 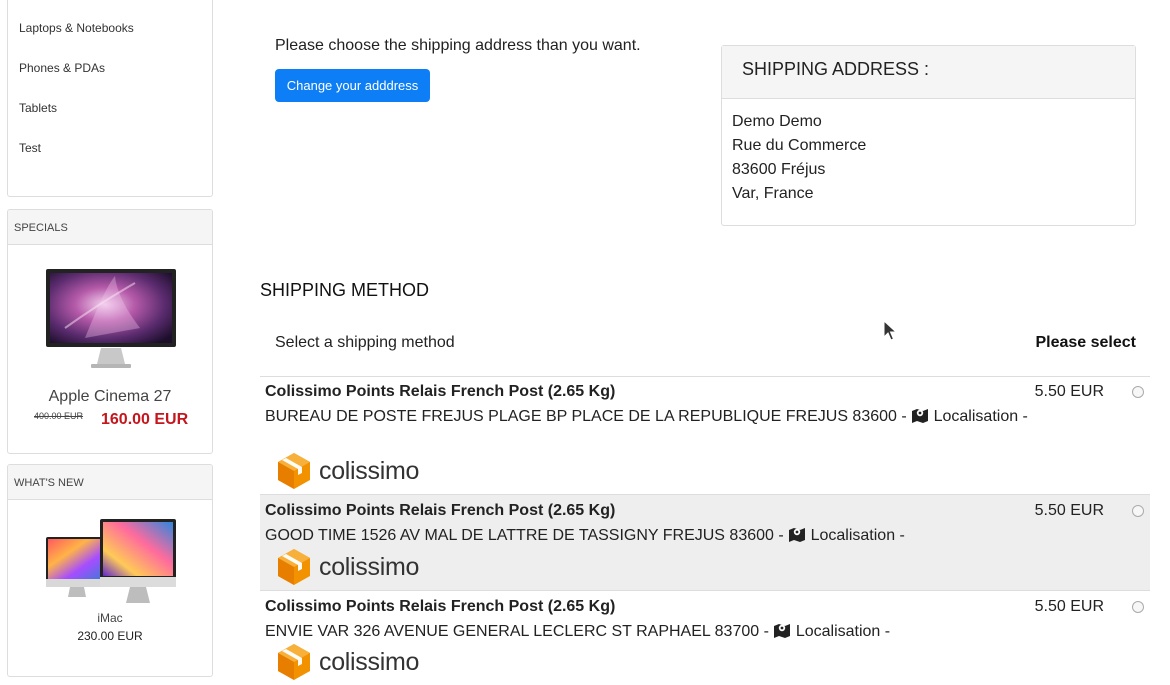 What do you see at coordinates (38, 108) in the screenshot?
I see `category-tablets: Tablets` at bounding box center [38, 108].